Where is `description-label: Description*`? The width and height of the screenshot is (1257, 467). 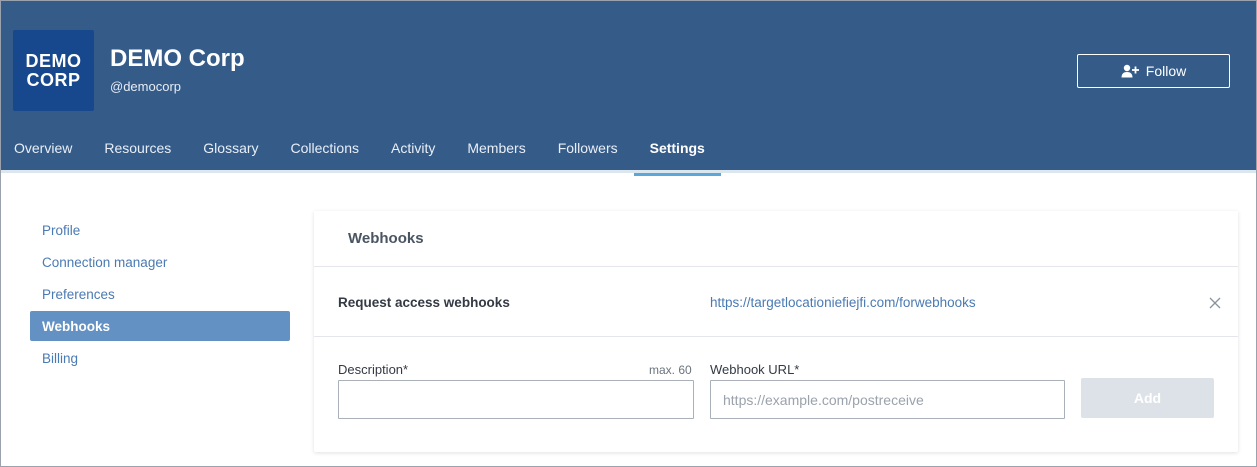
description-label: Description* is located at coordinates (373, 369).